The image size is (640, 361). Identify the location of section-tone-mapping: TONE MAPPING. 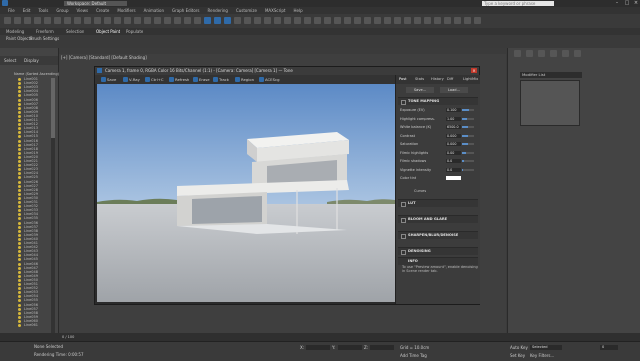
(438, 101).